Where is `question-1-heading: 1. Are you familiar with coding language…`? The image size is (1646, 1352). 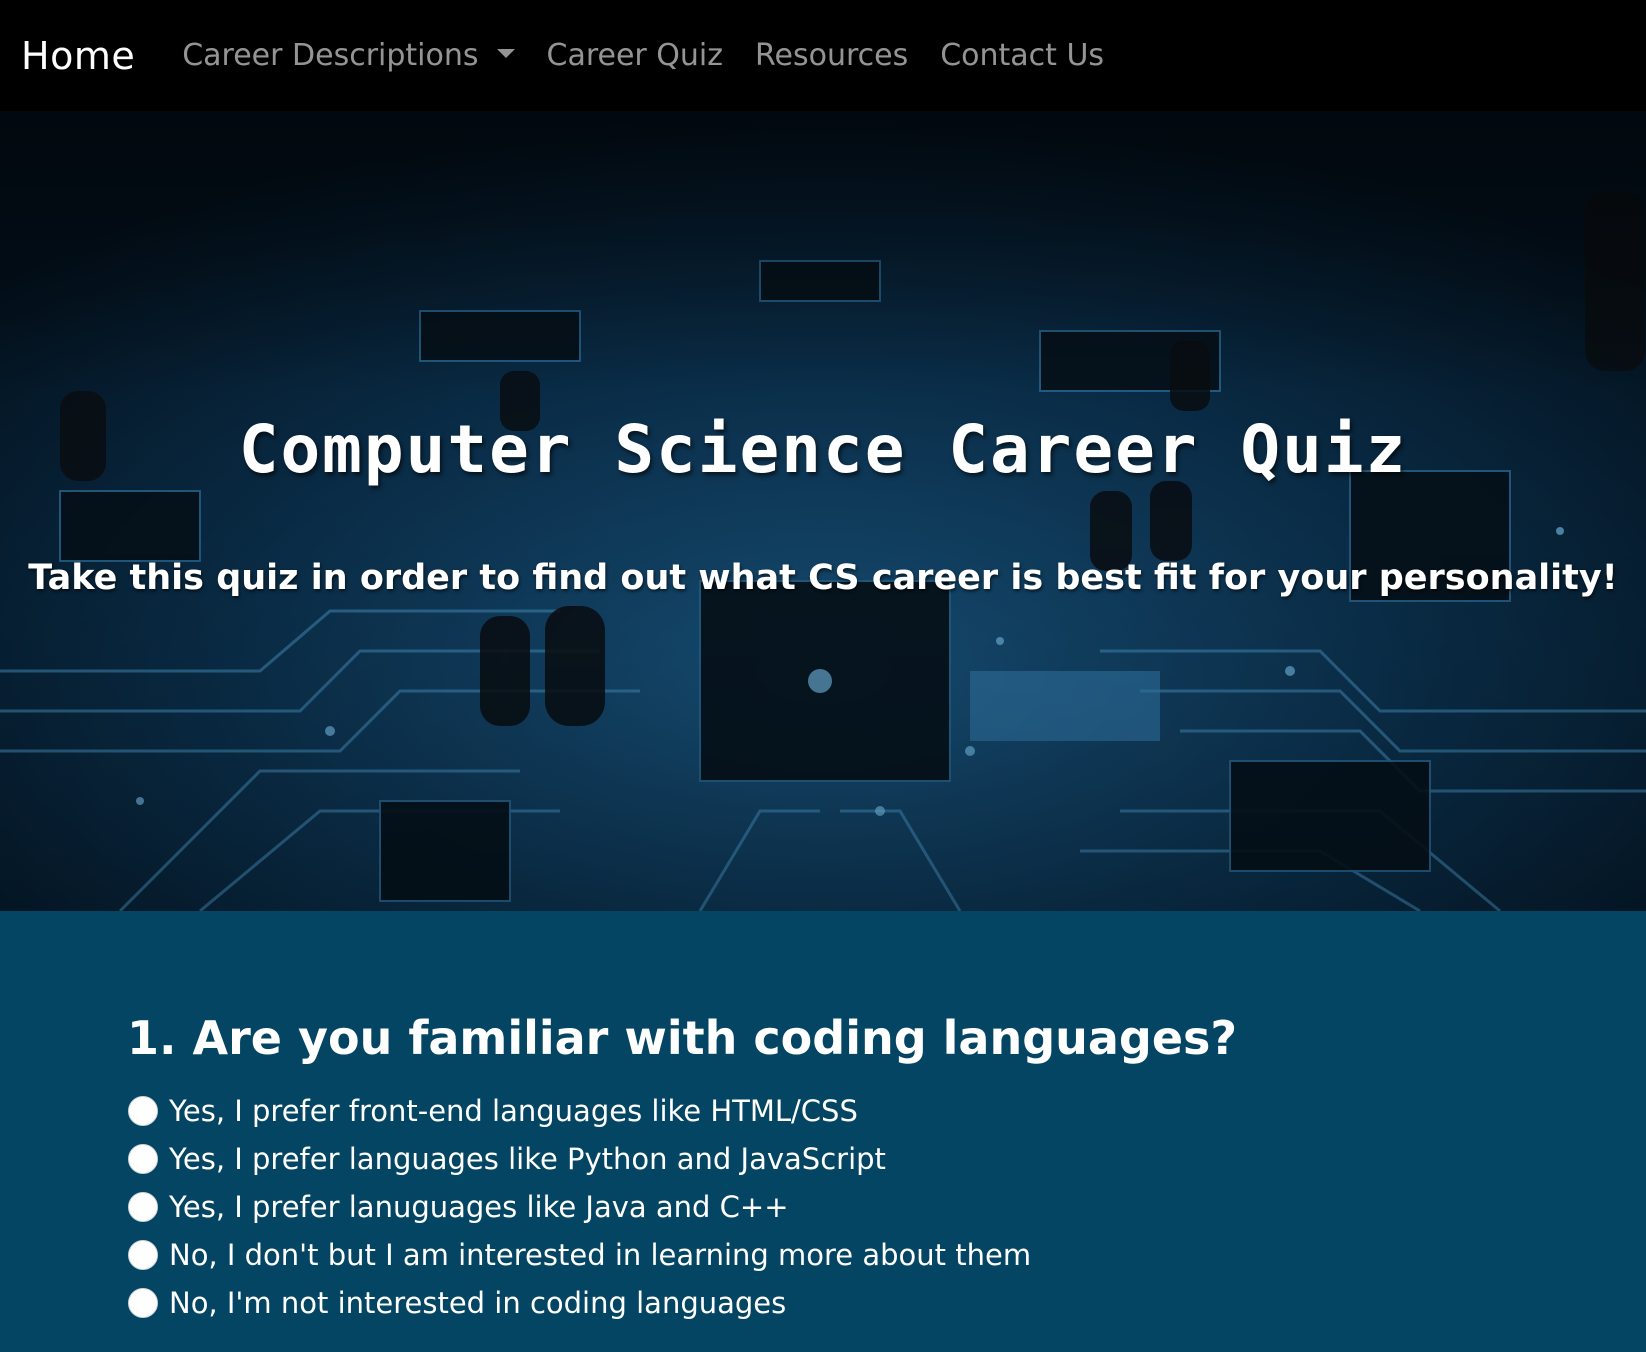 question-1-heading: 1. Are you familiar with coding language… is located at coordinates (682, 1038).